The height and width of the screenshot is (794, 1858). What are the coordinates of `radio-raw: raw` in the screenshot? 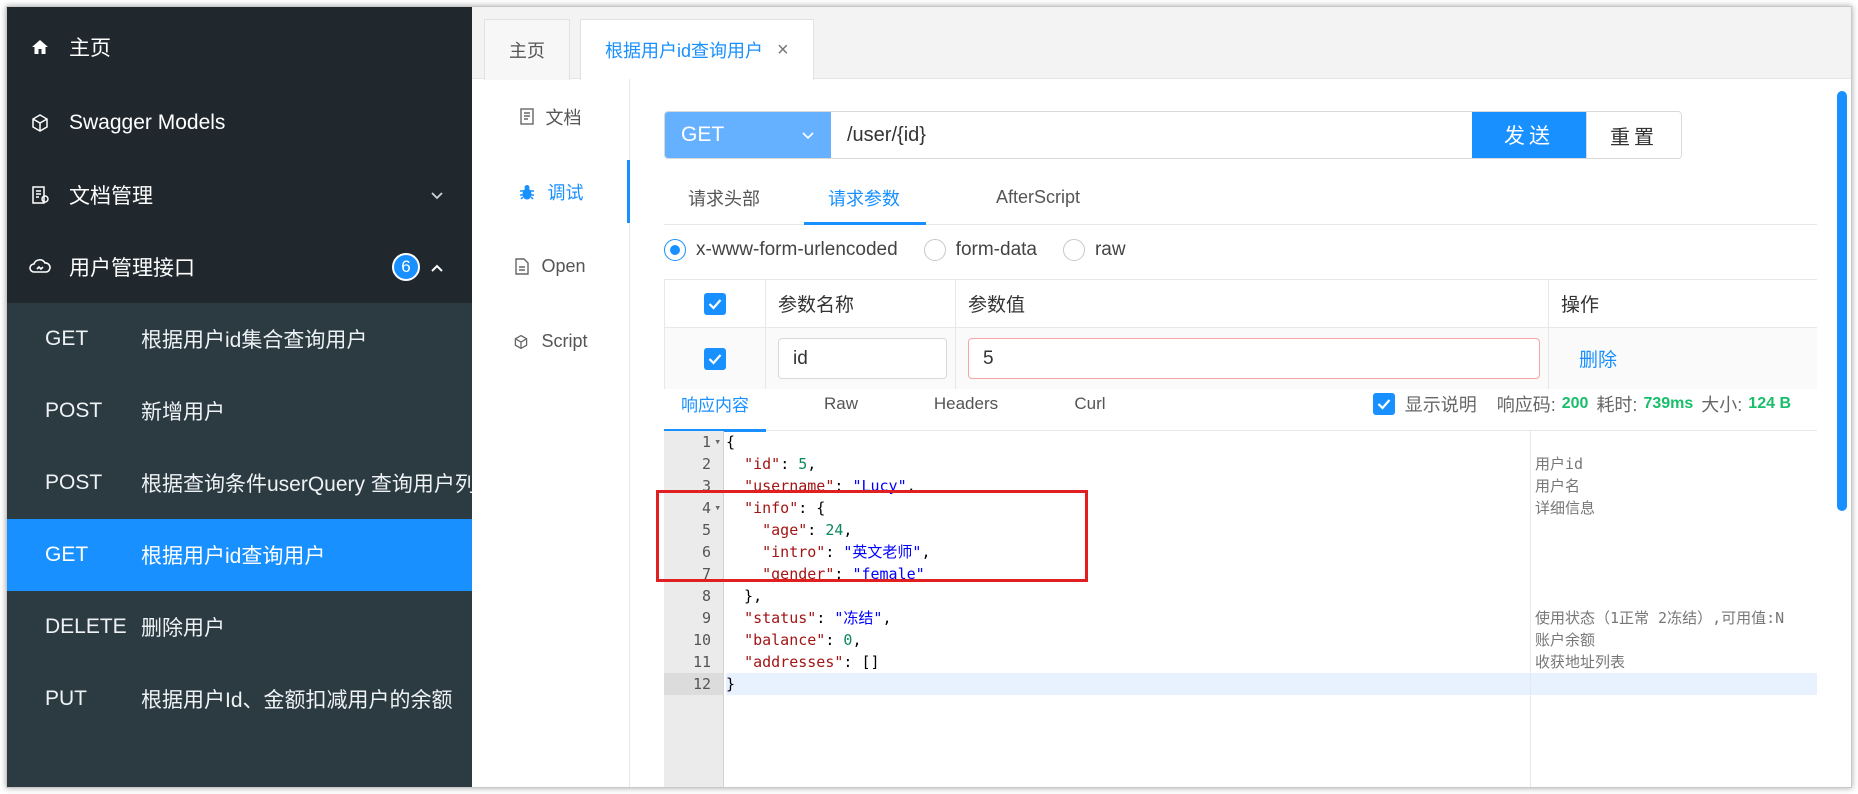 It's located at (1094, 250).